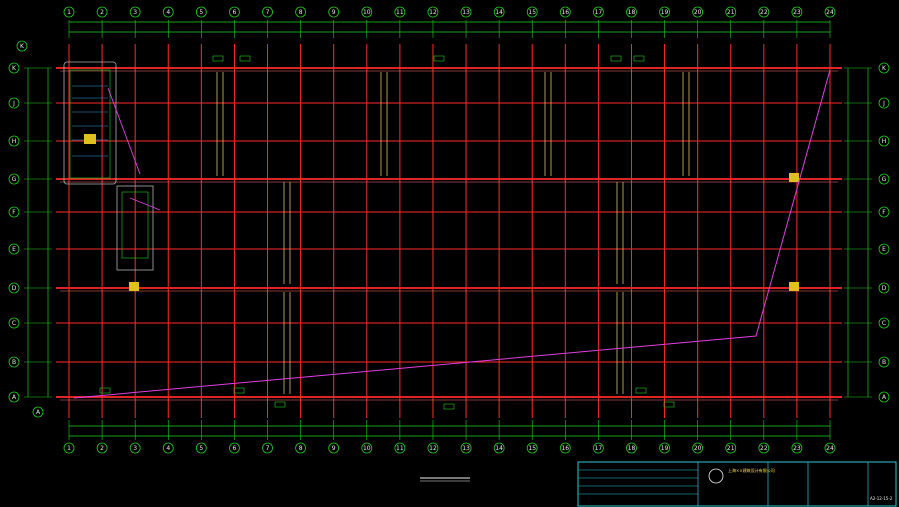 The width and height of the screenshot is (899, 507). I want to click on column-bubble-bottom-label: 13, so click(466, 448).